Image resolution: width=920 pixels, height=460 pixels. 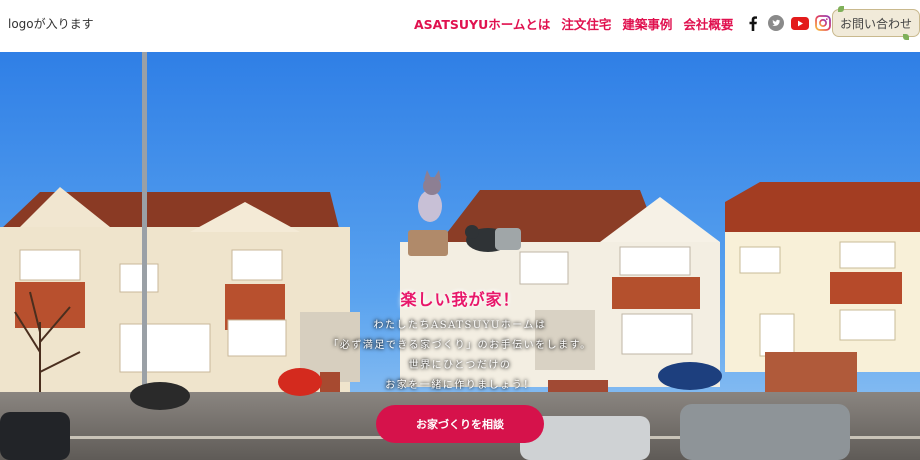 What do you see at coordinates (800, 23) in the screenshot?
I see `youtube-icon` at bounding box center [800, 23].